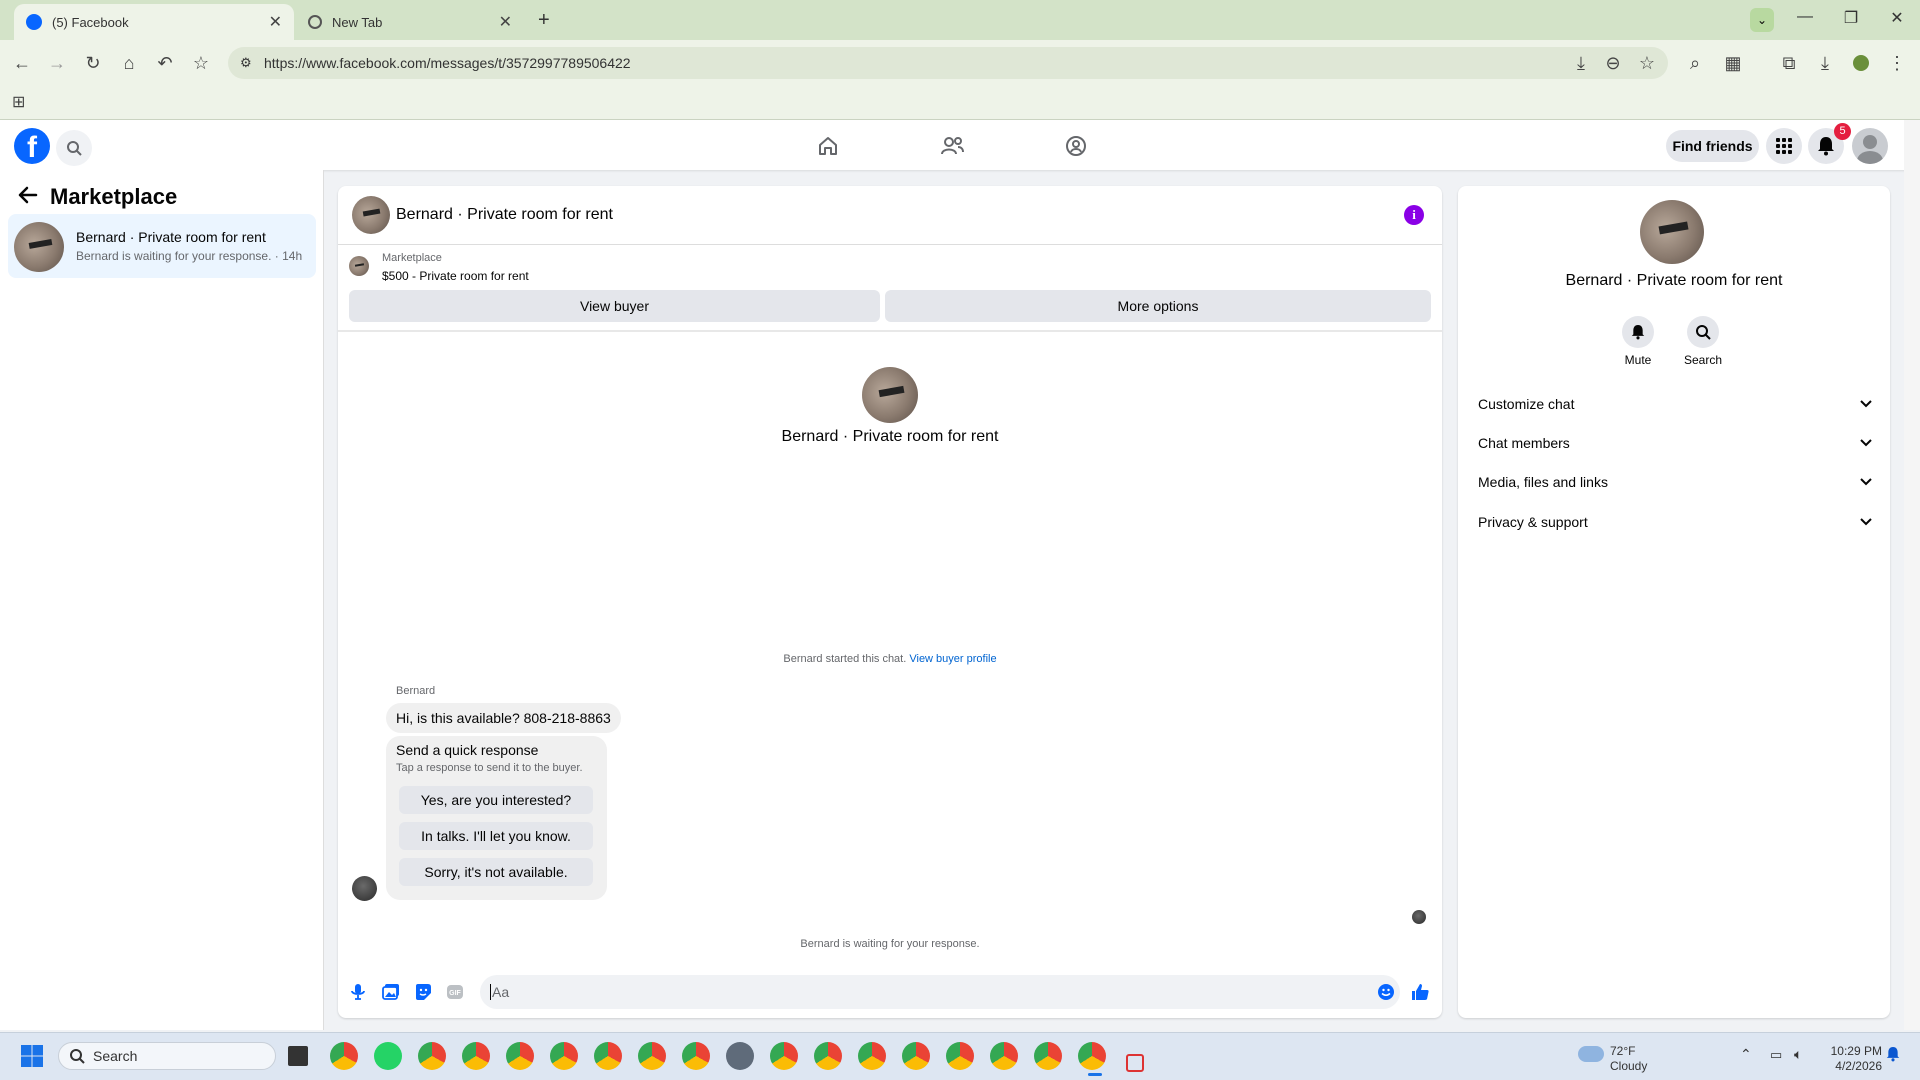  Describe the element at coordinates (1675, 443) in the screenshot. I see `chat-members-row: Chat members` at that location.